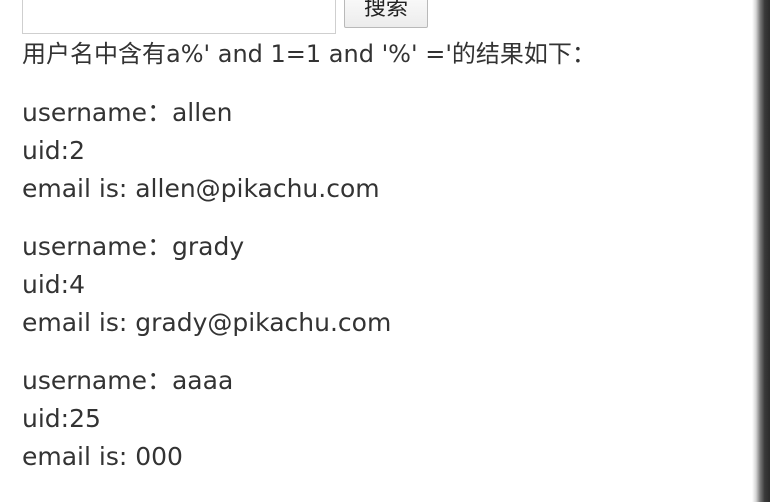 This screenshot has width=770, height=502. Describe the element at coordinates (53, 284) in the screenshot. I see `uid-line: uid:4` at that location.